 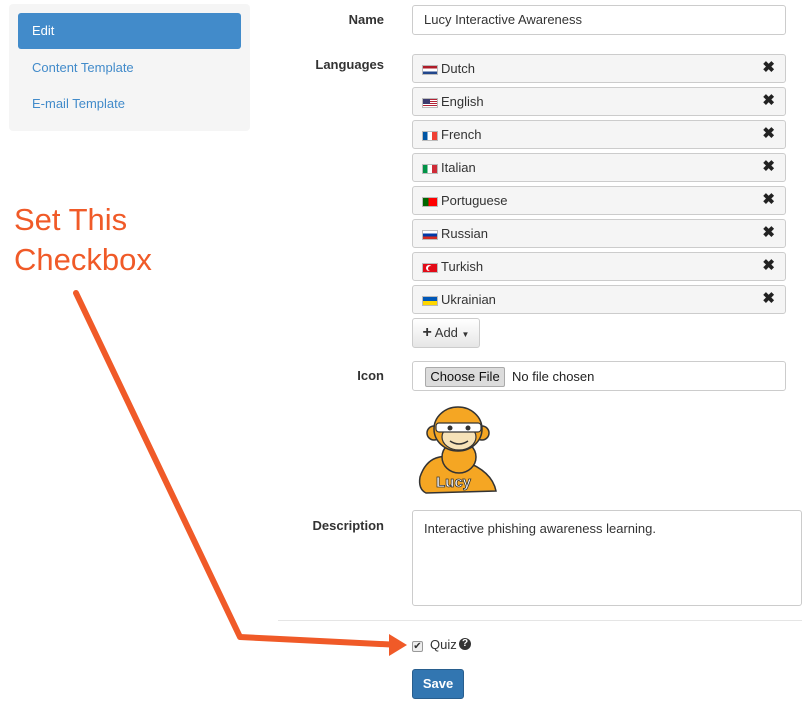 What do you see at coordinates (430, 70) in the screenshot?
I see `nl-flag-icon` at bounding box center [430, 70].